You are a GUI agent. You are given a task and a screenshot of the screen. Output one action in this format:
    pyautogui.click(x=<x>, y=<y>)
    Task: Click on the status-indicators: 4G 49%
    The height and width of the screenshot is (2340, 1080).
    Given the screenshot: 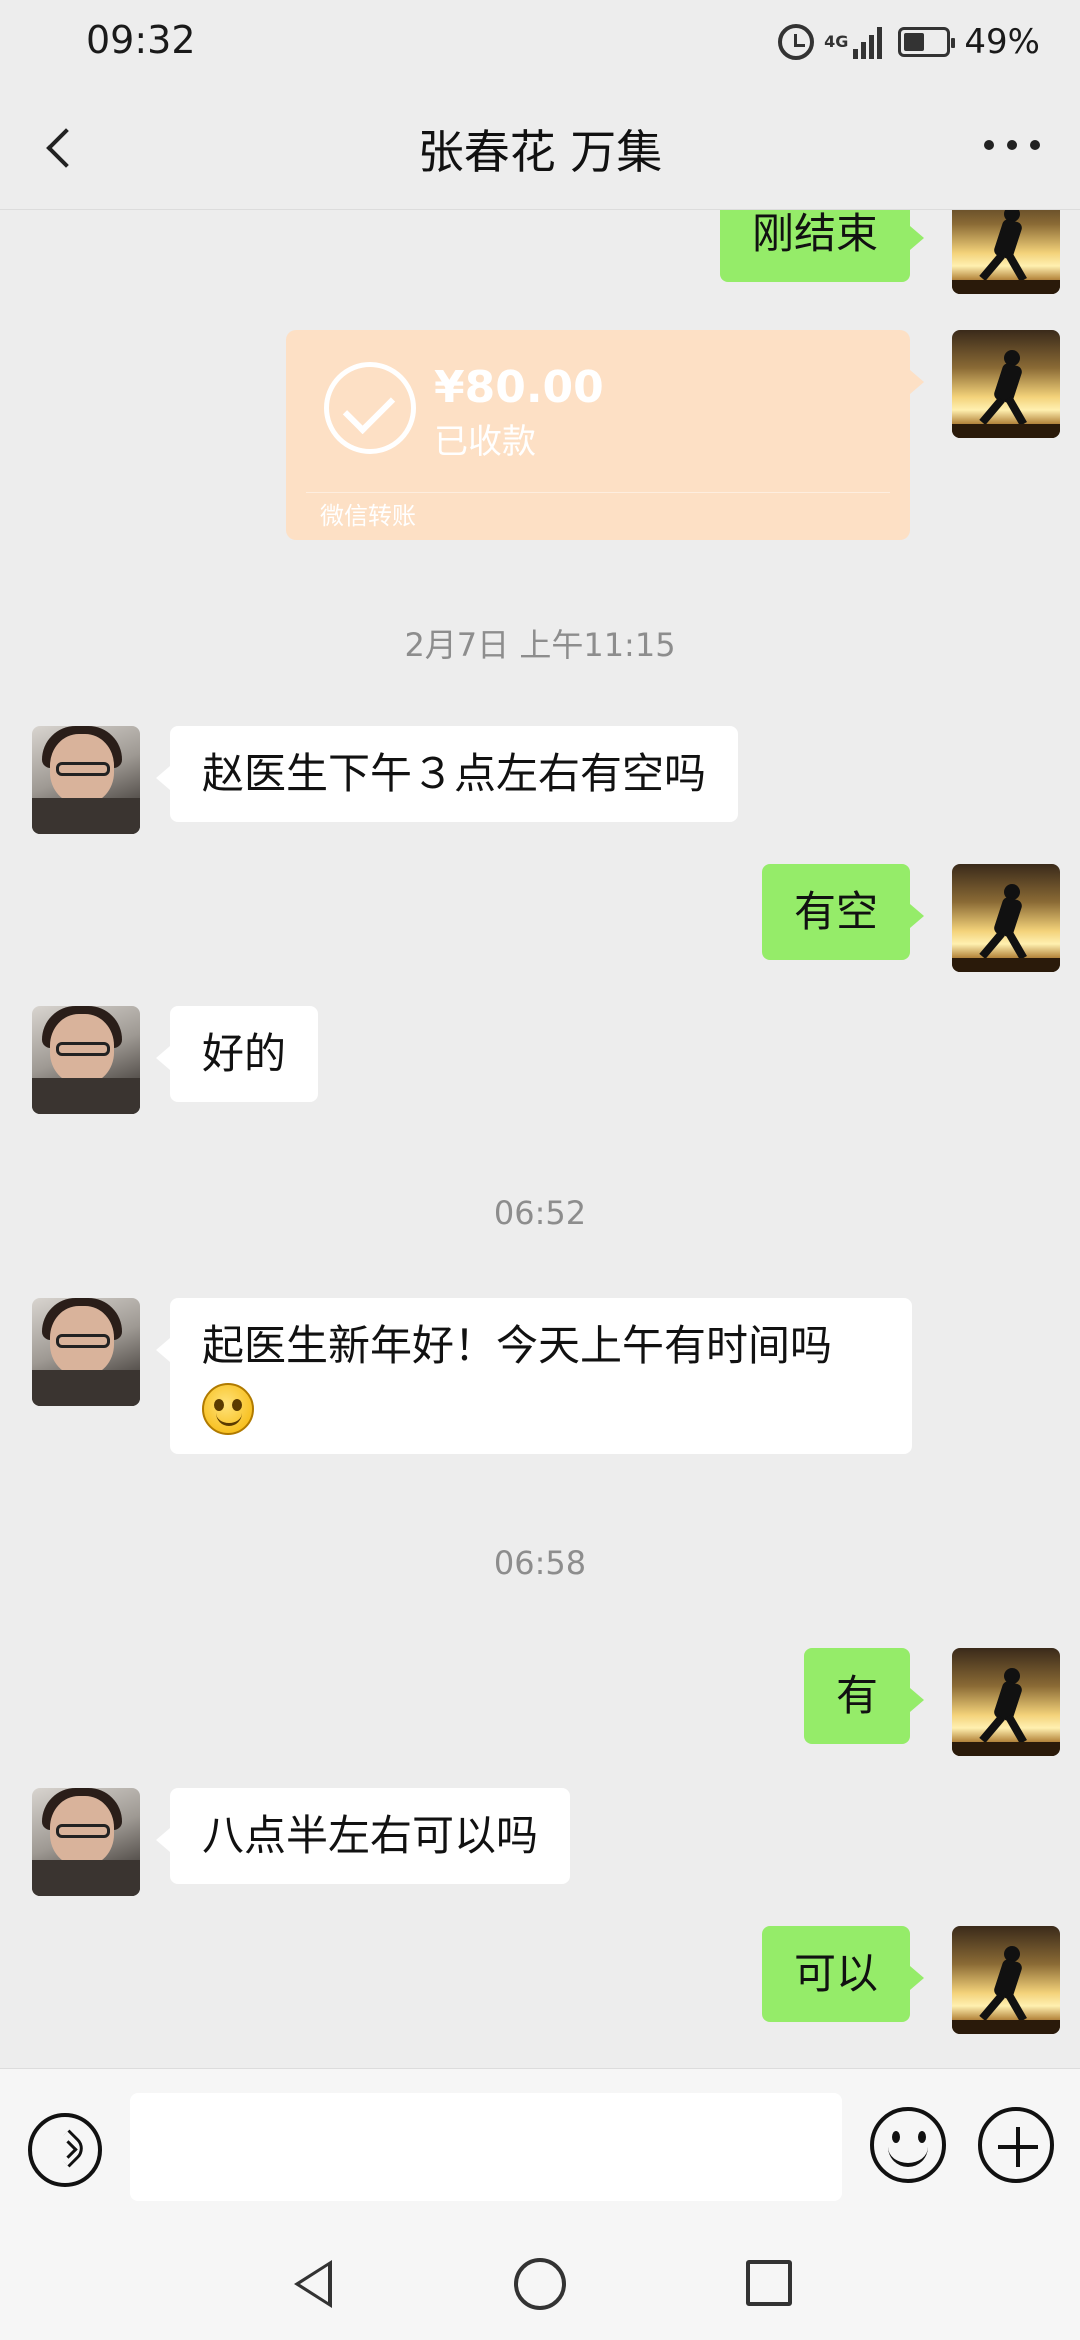 What is the action you would take?
    pyautogui.click(x=909, y=42)
    